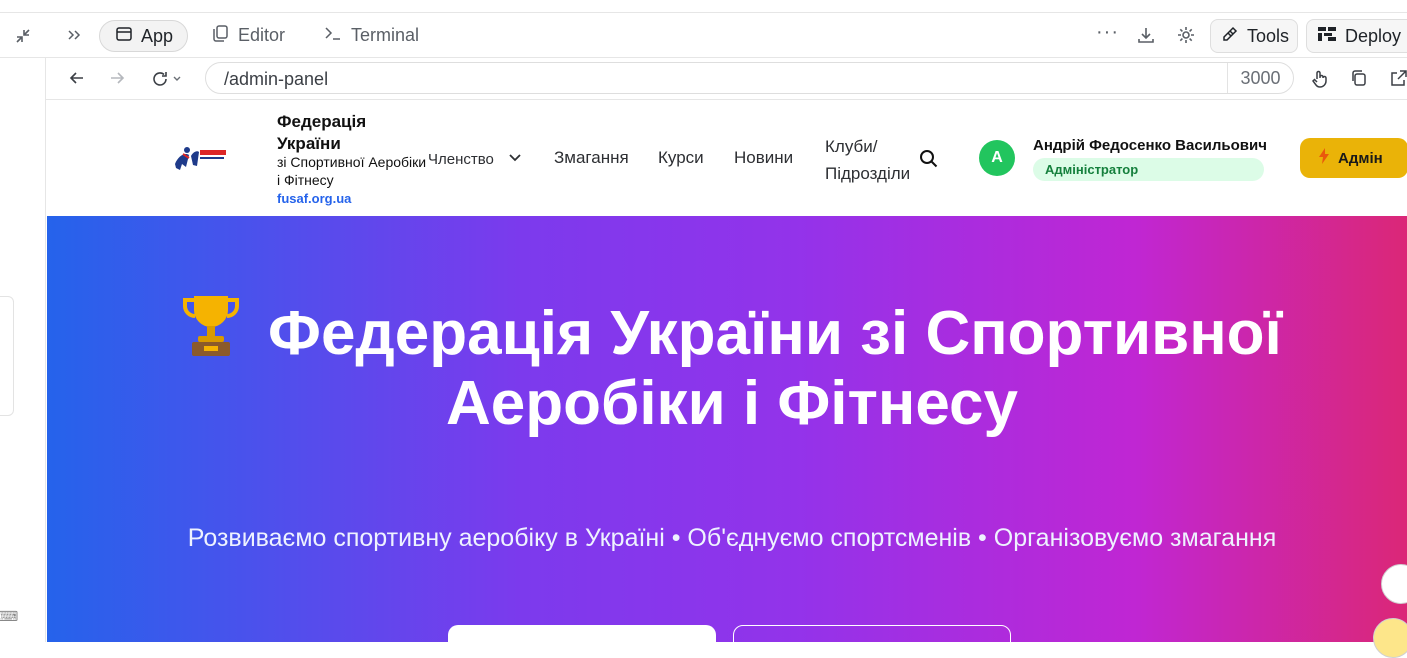 The width and height of the screenshot is (1407, 658). Describe the element at coordinates (1146, 35) in the screenshot. I see `download-icon` at that location.